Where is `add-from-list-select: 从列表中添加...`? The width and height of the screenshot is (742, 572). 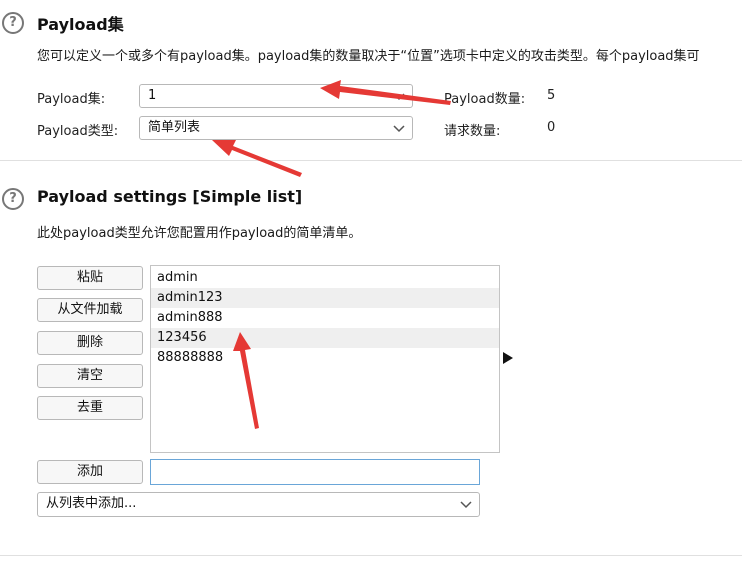 add-from-list-select: 从列表中添加... is located at coordinates (258, 504).